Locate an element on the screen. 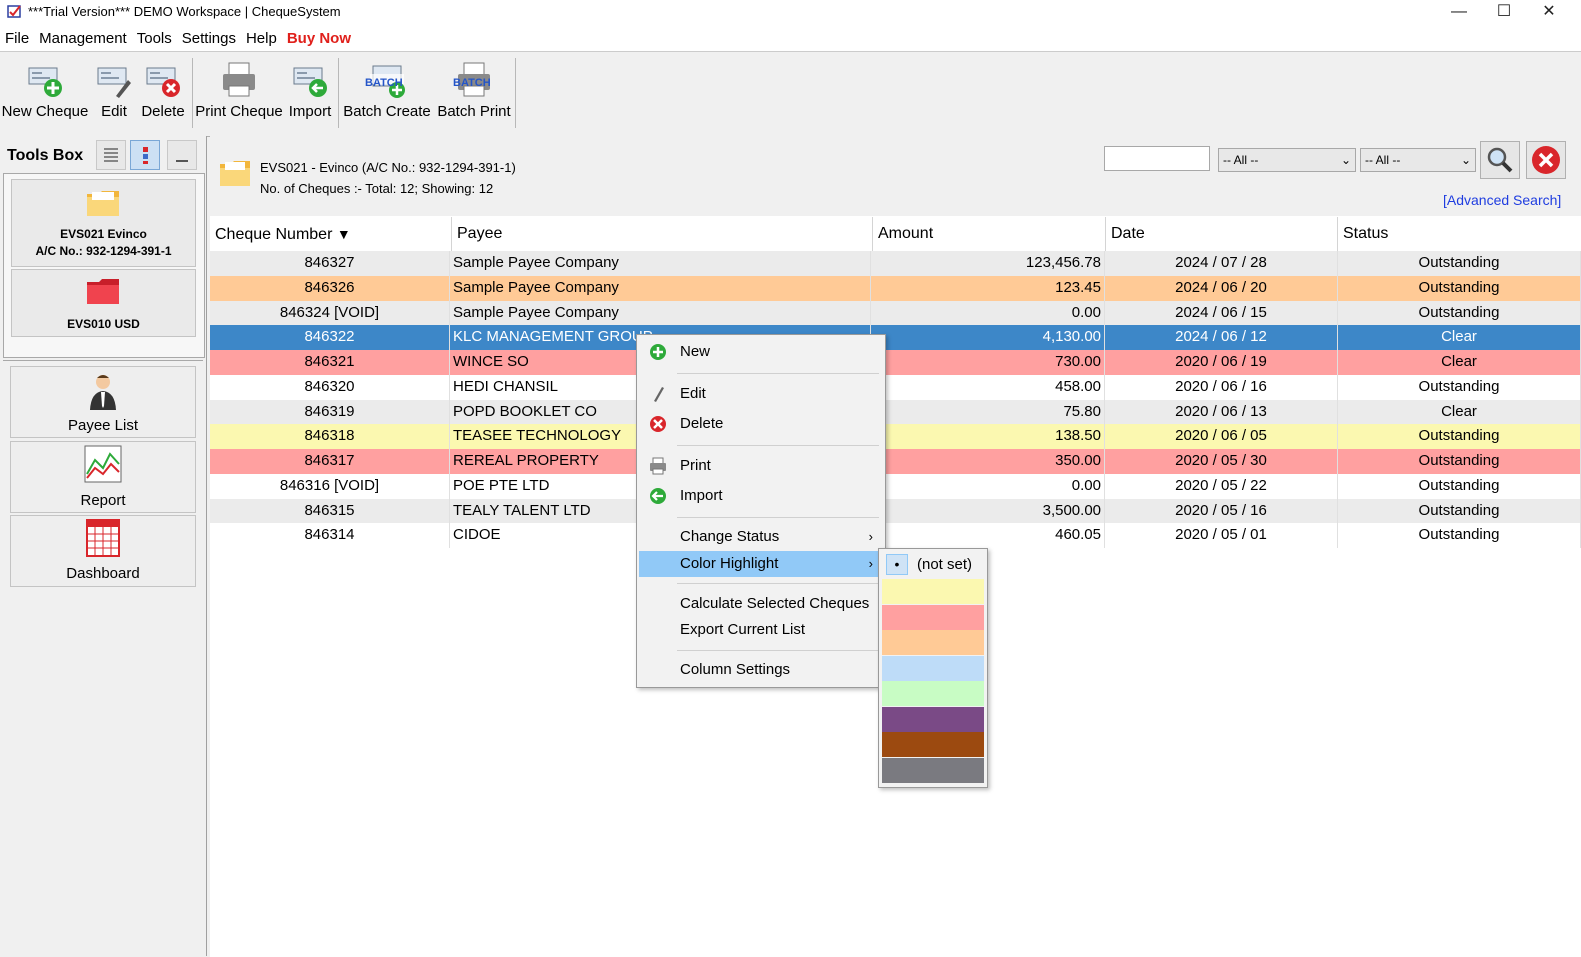 The height and width of the screenshot is (957, 1581). batch-create-button: BATCH Batch Create is located at coordinates (387, 93).